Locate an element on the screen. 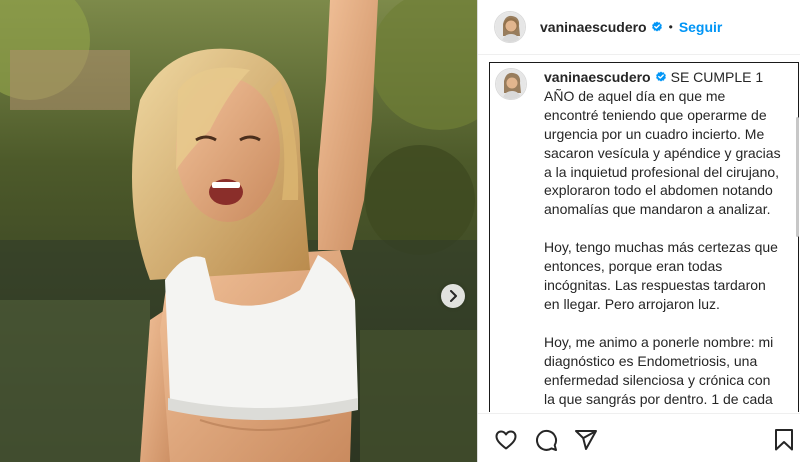 This screenshot has width=800, height=462. share-icon is located at coordinates (586, 440).